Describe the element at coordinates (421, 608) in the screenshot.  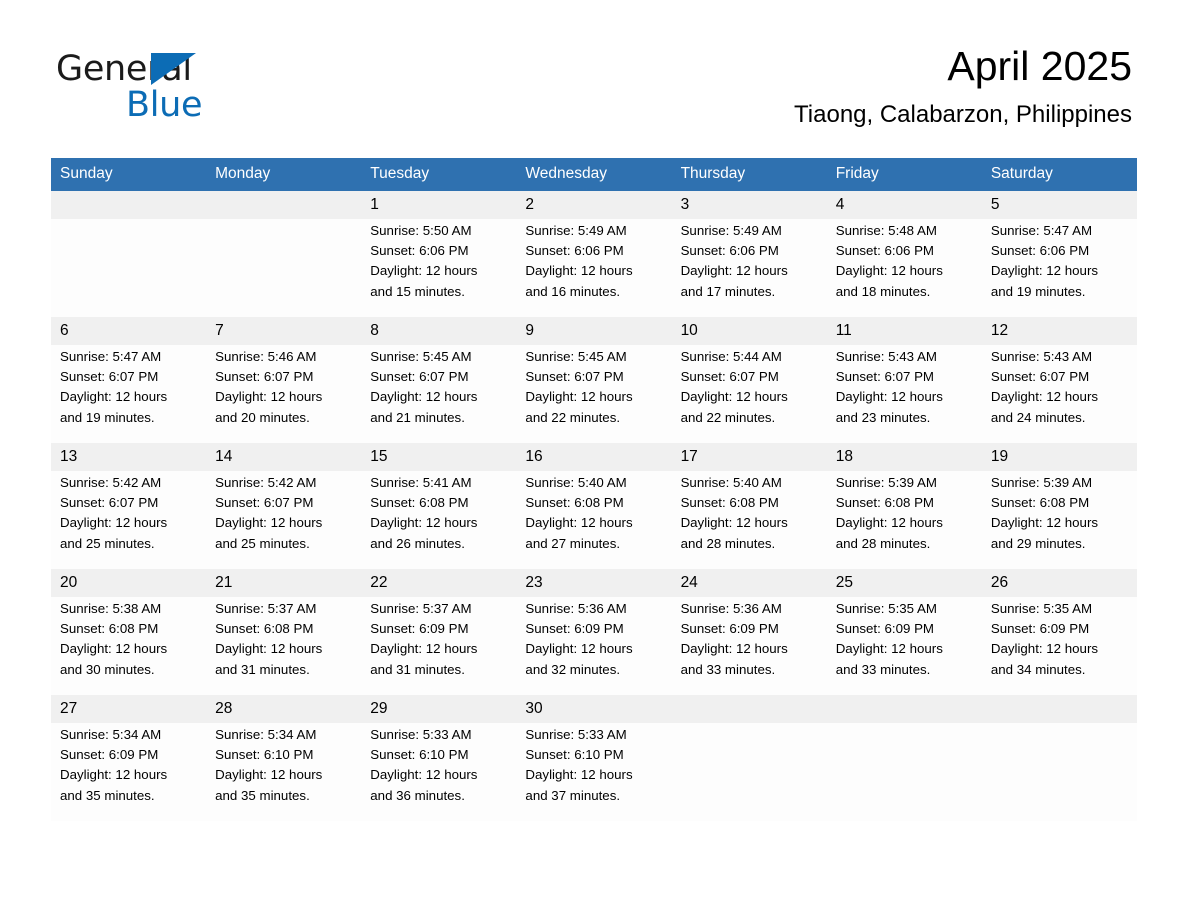
I see `day-detail-line: Sunrise: 5:37 AM` at that location.